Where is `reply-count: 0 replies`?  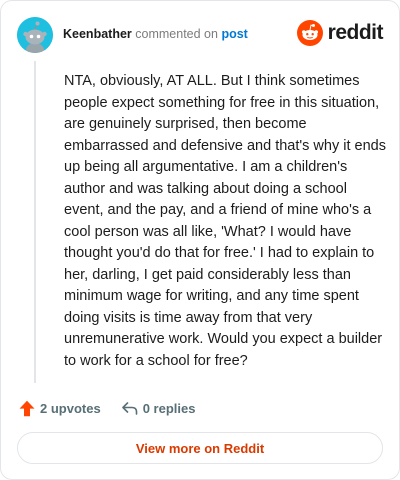 reply-count: 0 replies is located at coordinates (169, 408).